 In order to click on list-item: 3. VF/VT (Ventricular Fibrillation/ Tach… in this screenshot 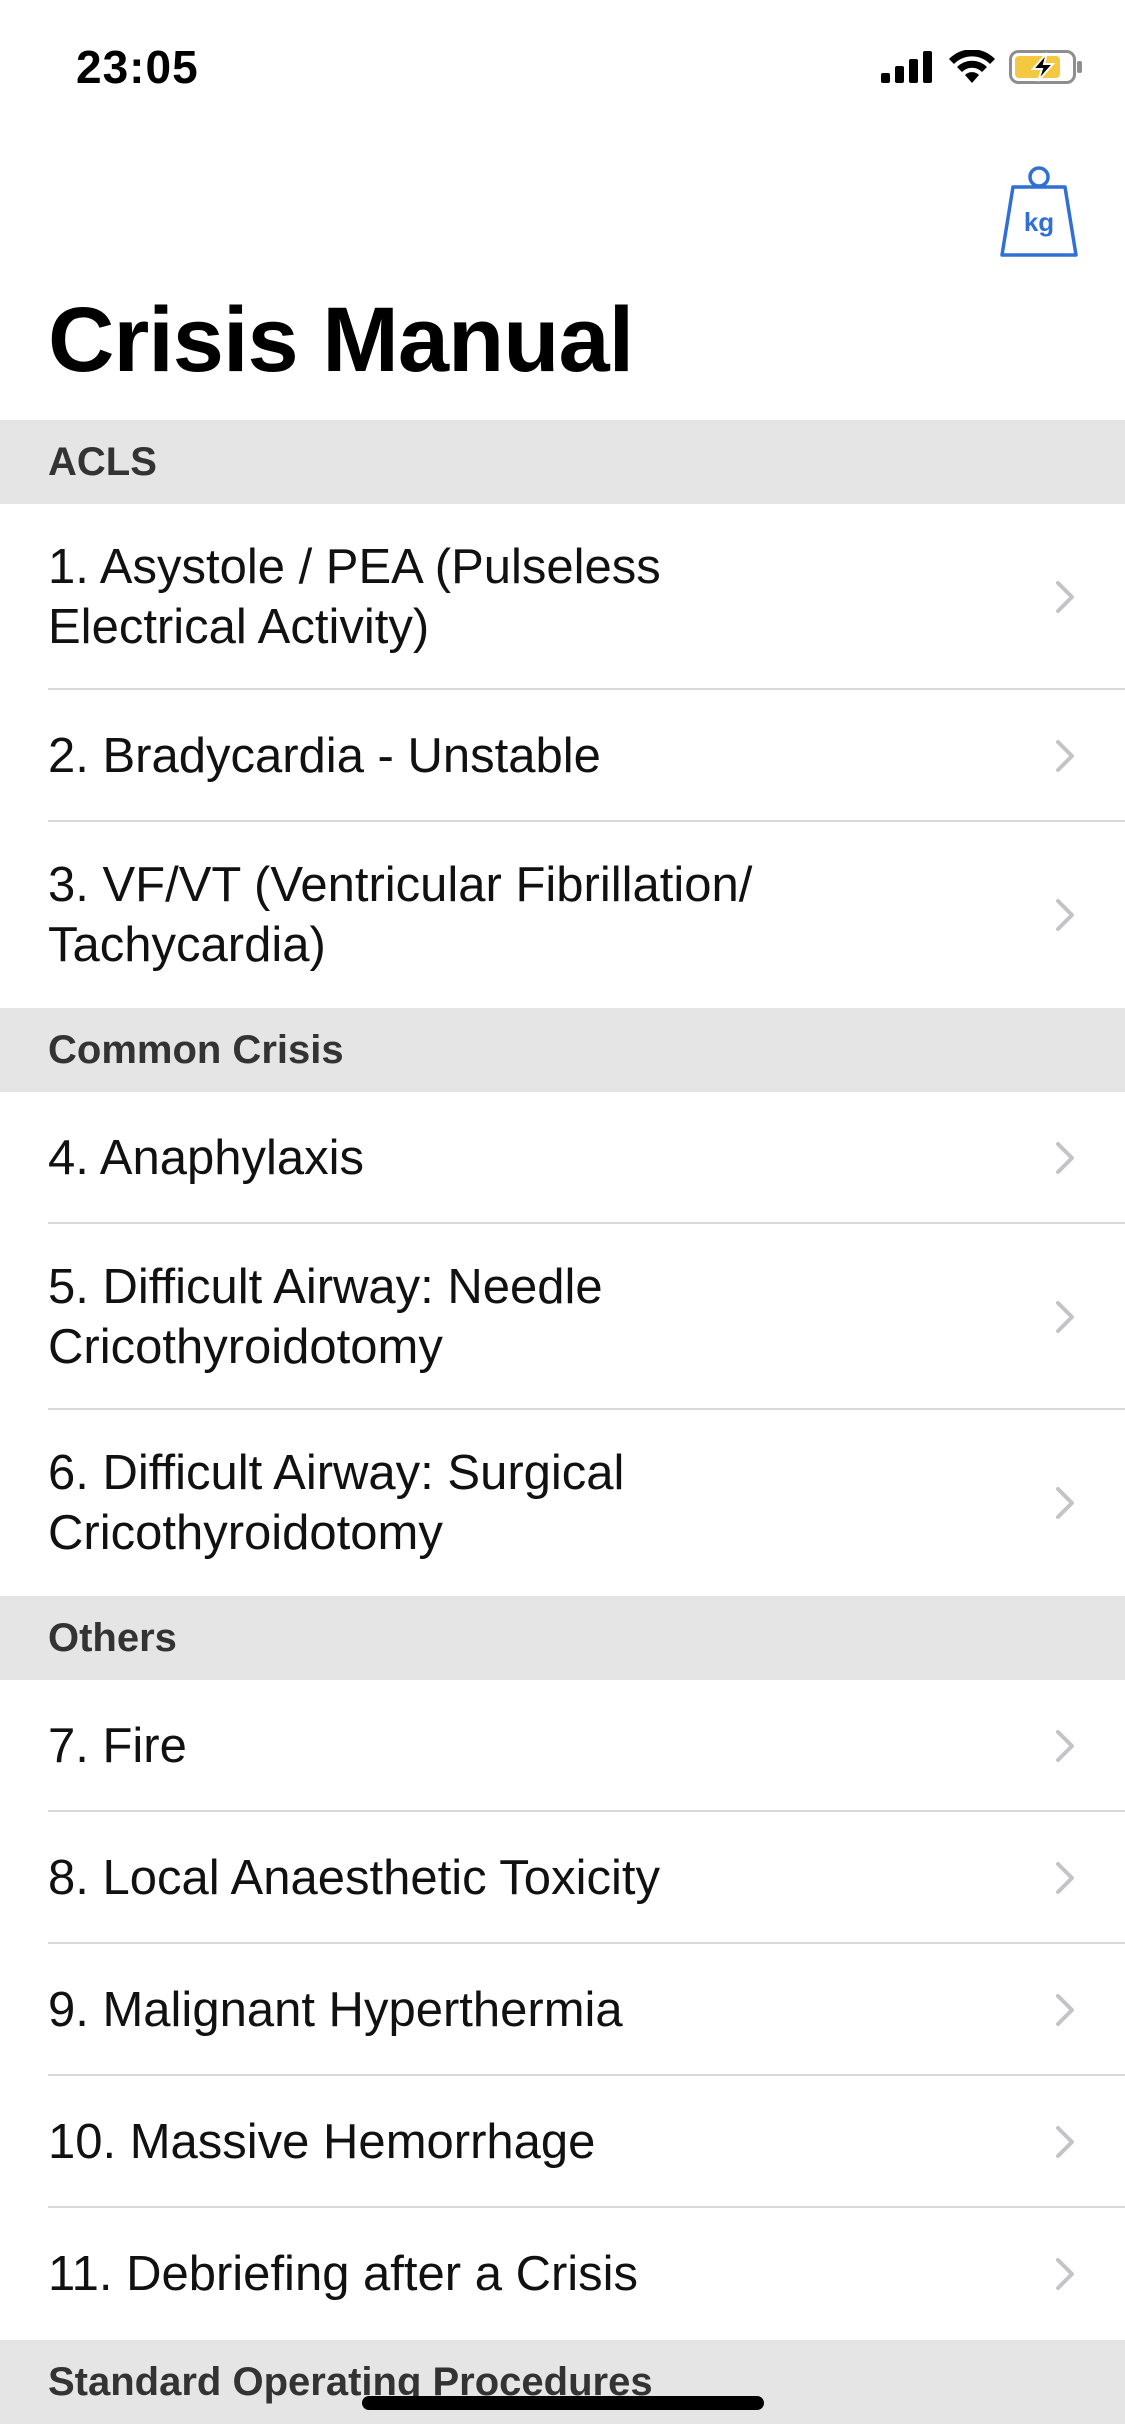, I will do `click(562, 915)`.